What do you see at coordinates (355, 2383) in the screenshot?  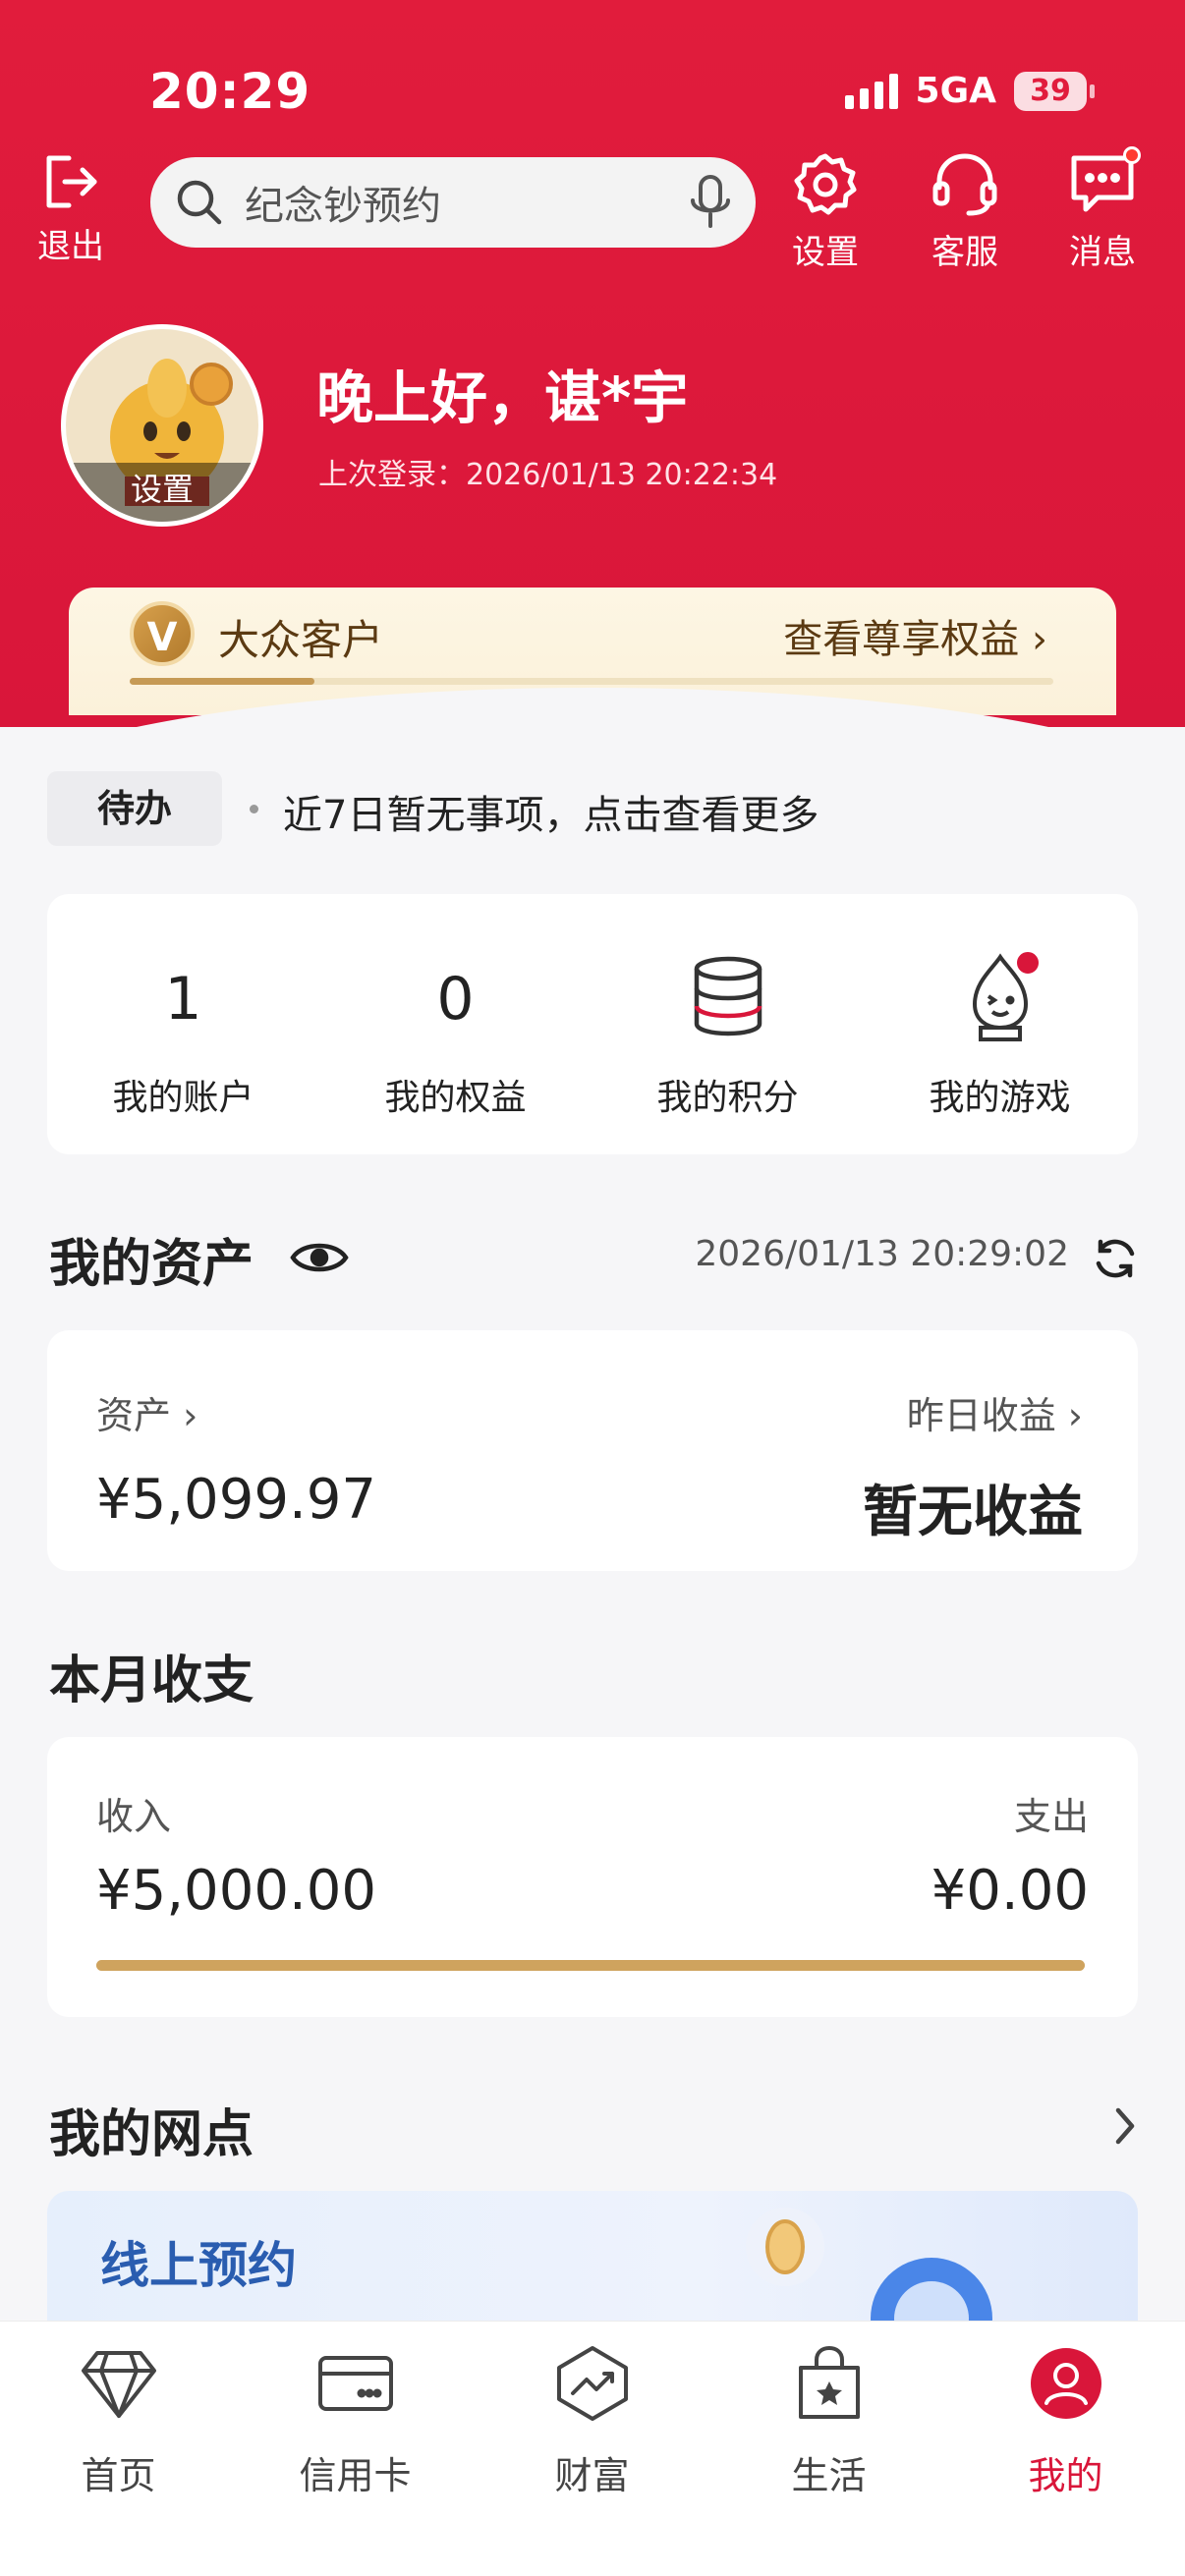 I see `credit-card-icon` at bounding box center [355, 2383].